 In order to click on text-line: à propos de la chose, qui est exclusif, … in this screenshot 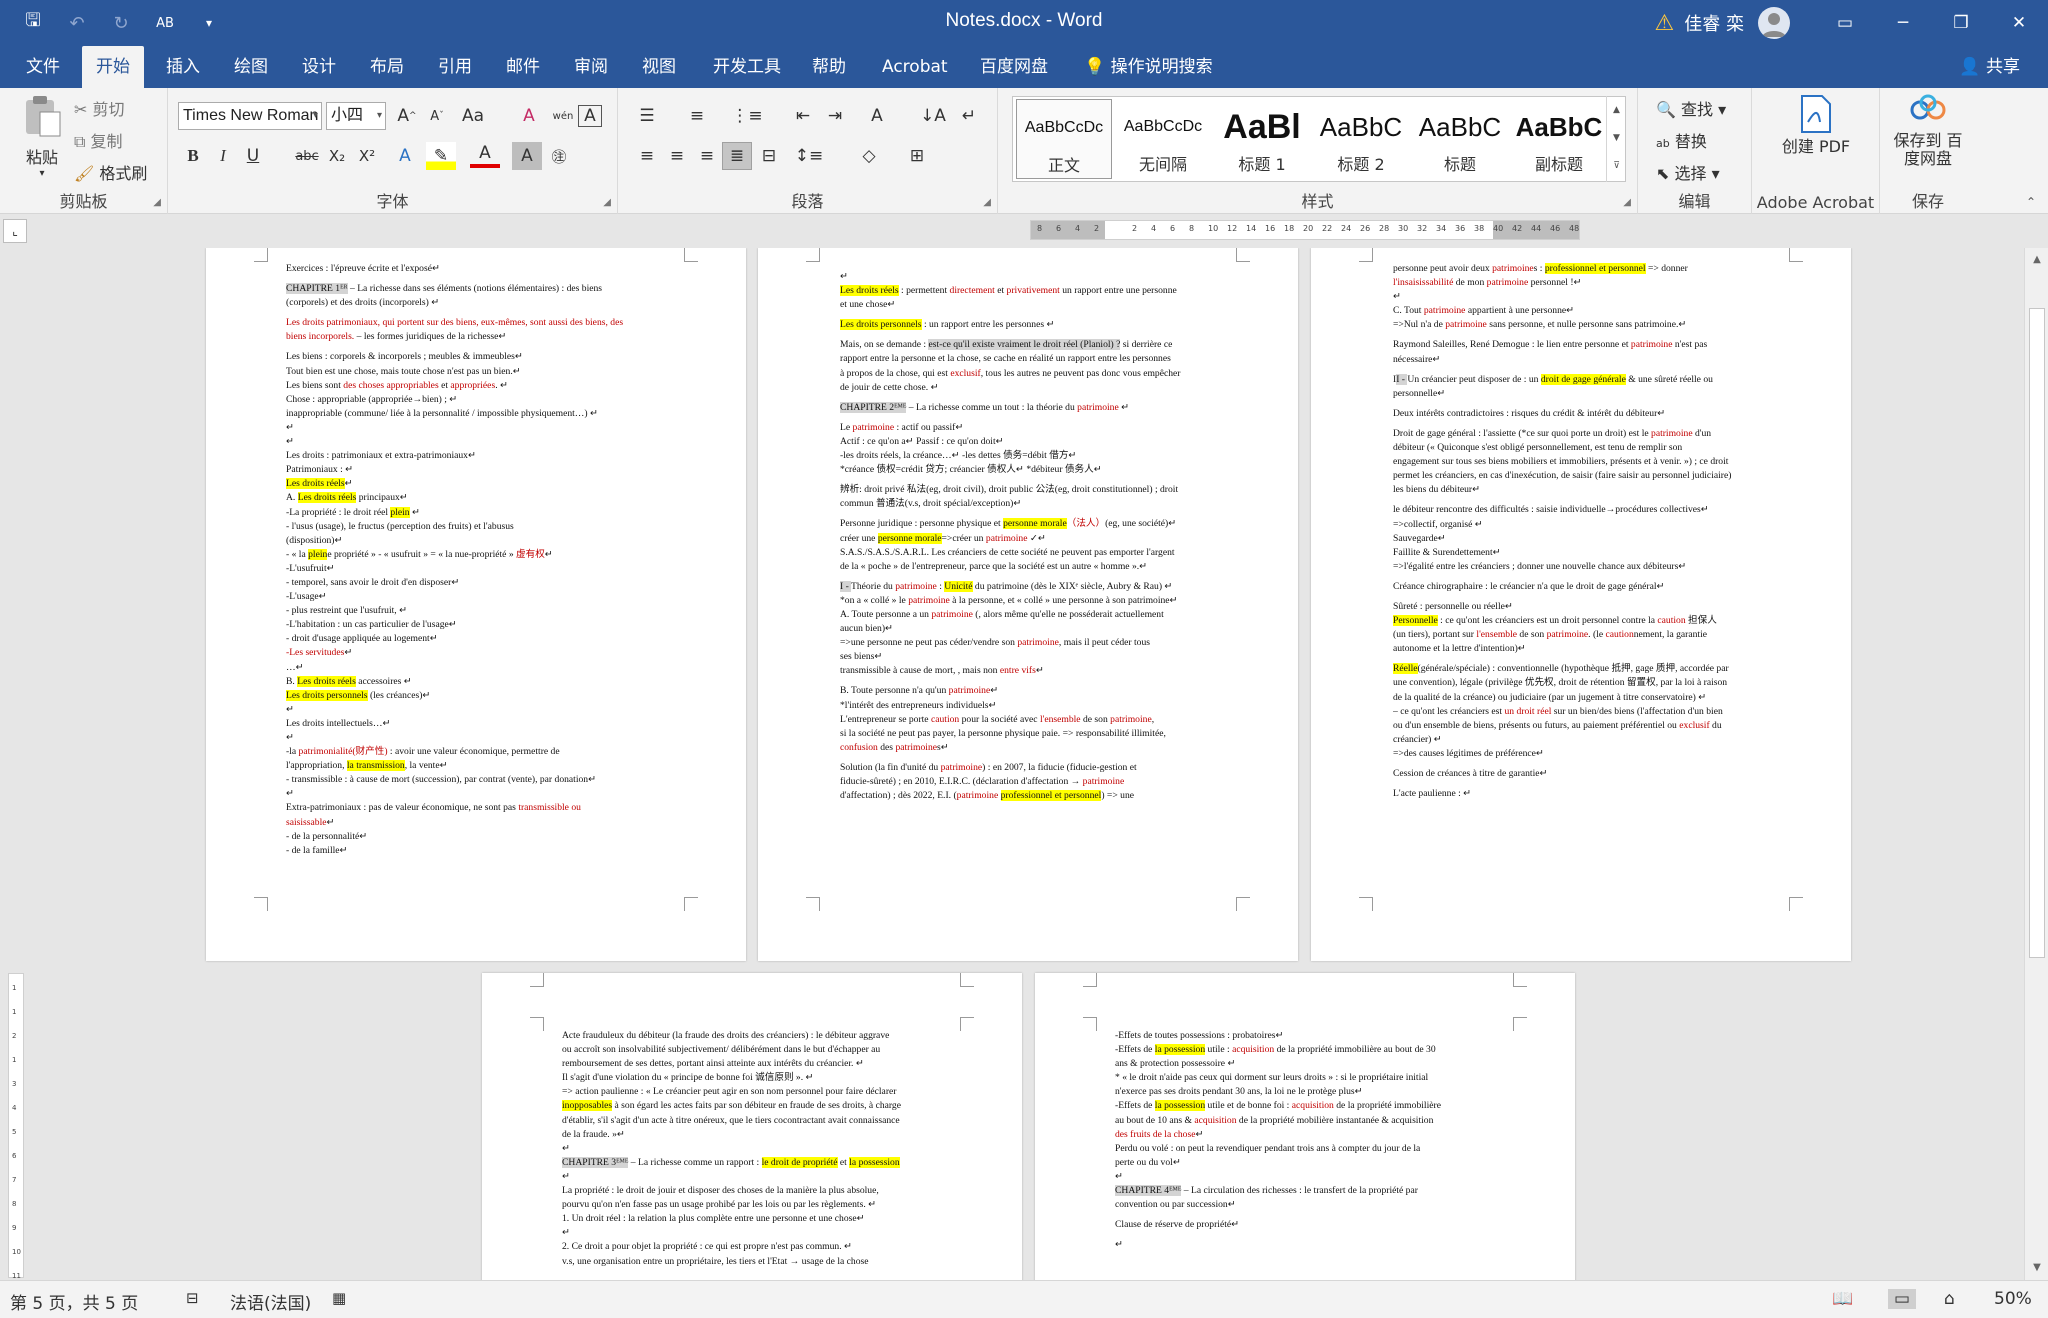, I will do `click(1032, 374)`.